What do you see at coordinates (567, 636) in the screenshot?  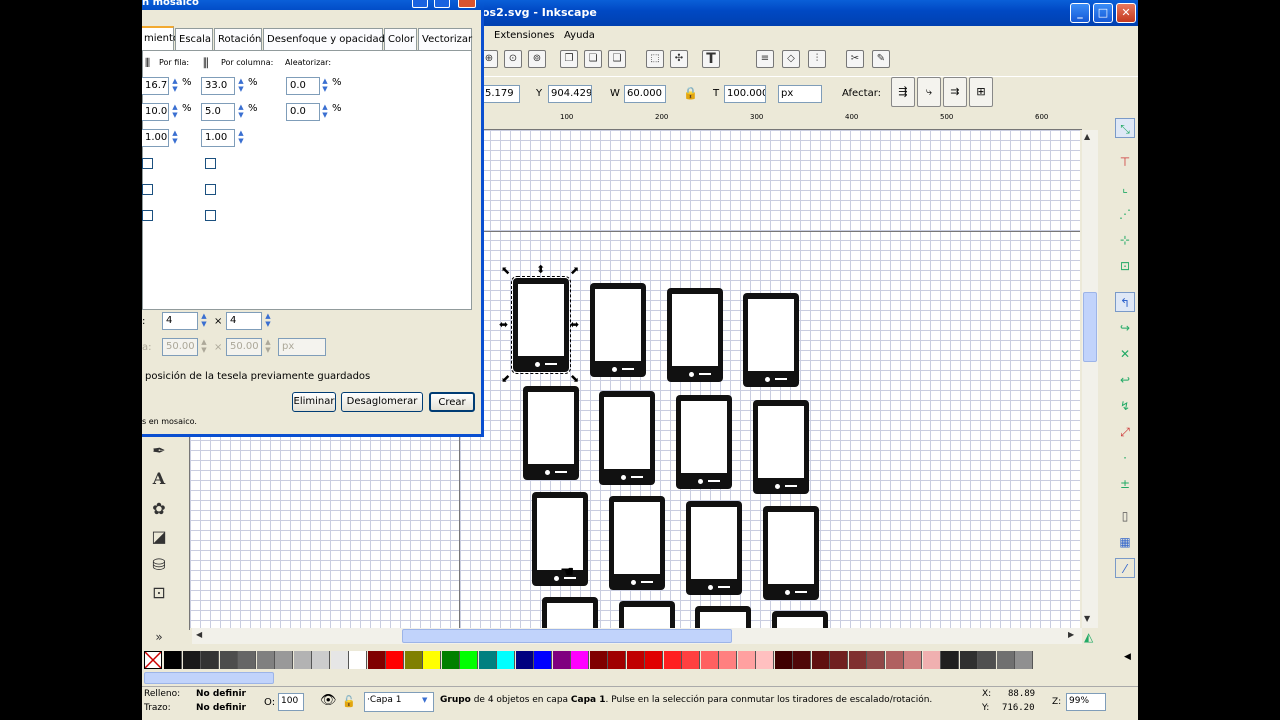 I see `horizontal-scroll-thumb` at bounding box center [567, 636].